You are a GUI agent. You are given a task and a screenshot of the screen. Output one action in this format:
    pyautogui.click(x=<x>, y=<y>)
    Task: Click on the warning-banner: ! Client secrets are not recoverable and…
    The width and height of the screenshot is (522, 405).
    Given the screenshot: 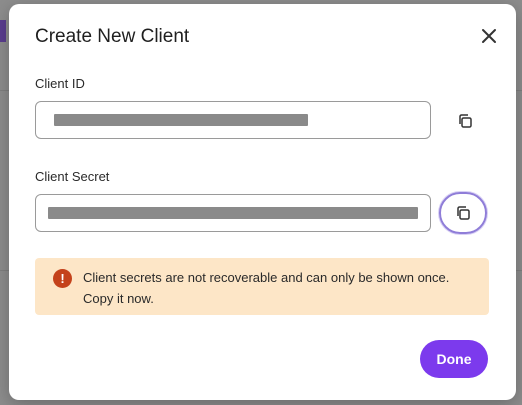 What is the action you would take?
    pyautogui.click(x=262, y=286)
    